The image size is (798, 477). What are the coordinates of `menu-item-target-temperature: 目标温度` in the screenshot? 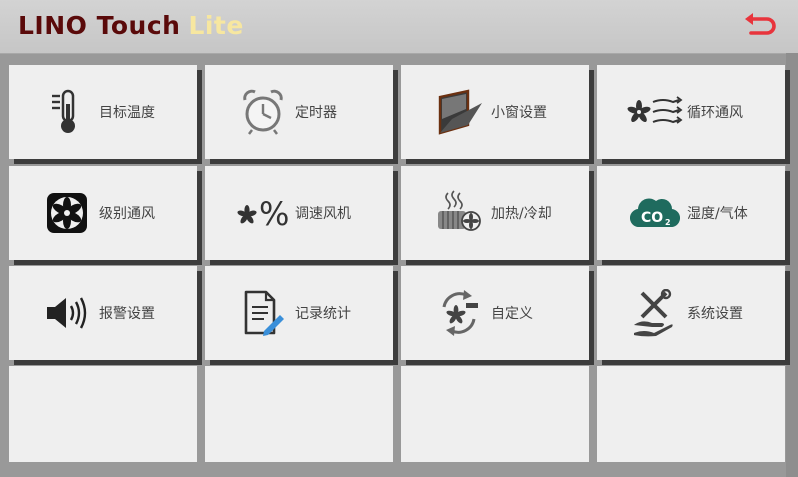 It's located at (103, 112).